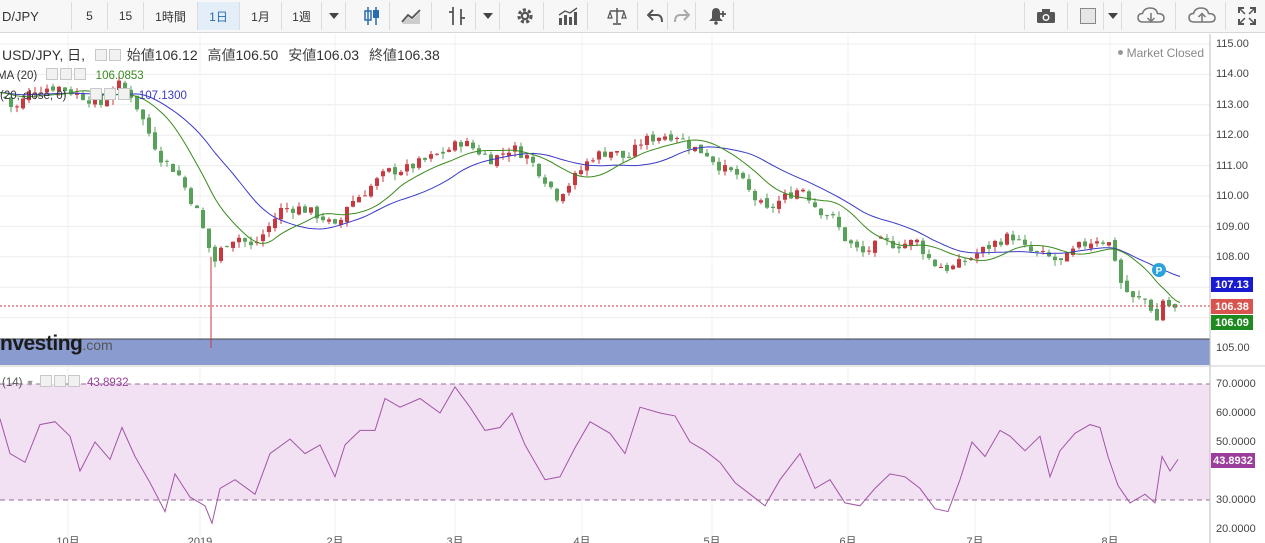  Describe the element at coordinates (114, 55) in the screenshot. I see `settings-toggle` at that location.